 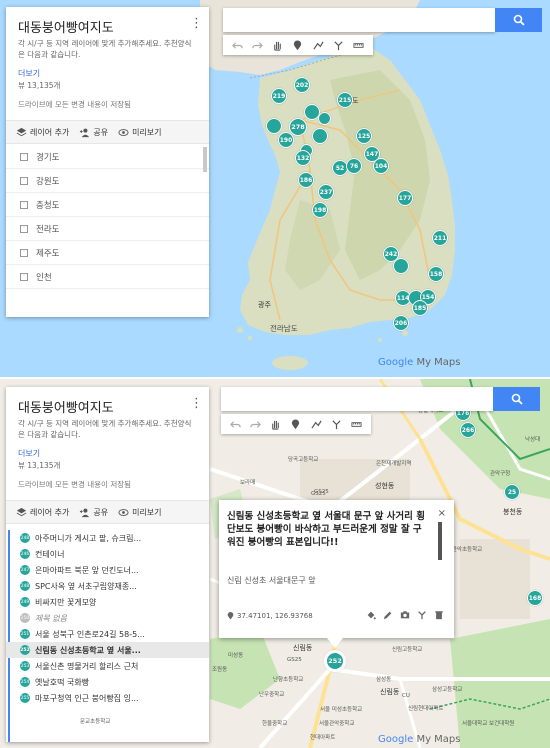 What do you see at coordinates (439, 615) in the screenshot?
I see `delete-trash-icon` at bounding box center [439, 615].